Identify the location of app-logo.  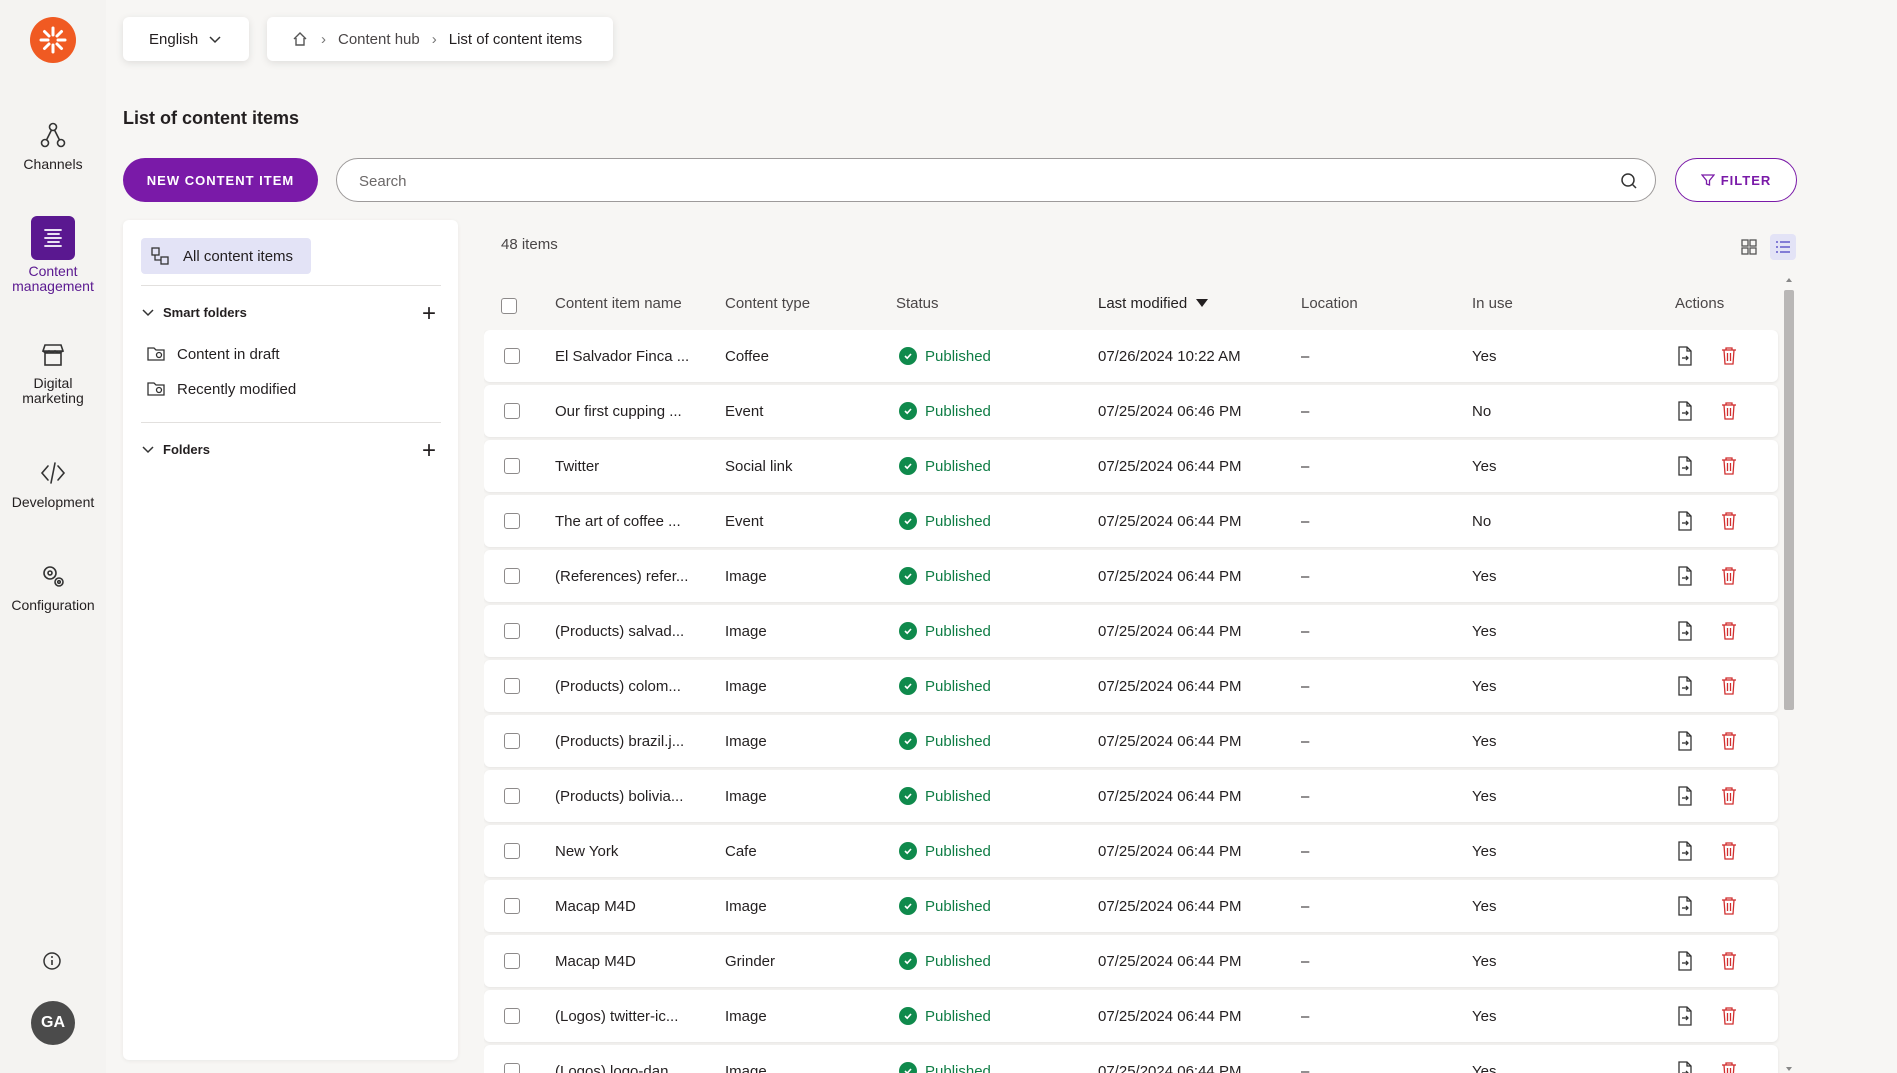
(53, 40).